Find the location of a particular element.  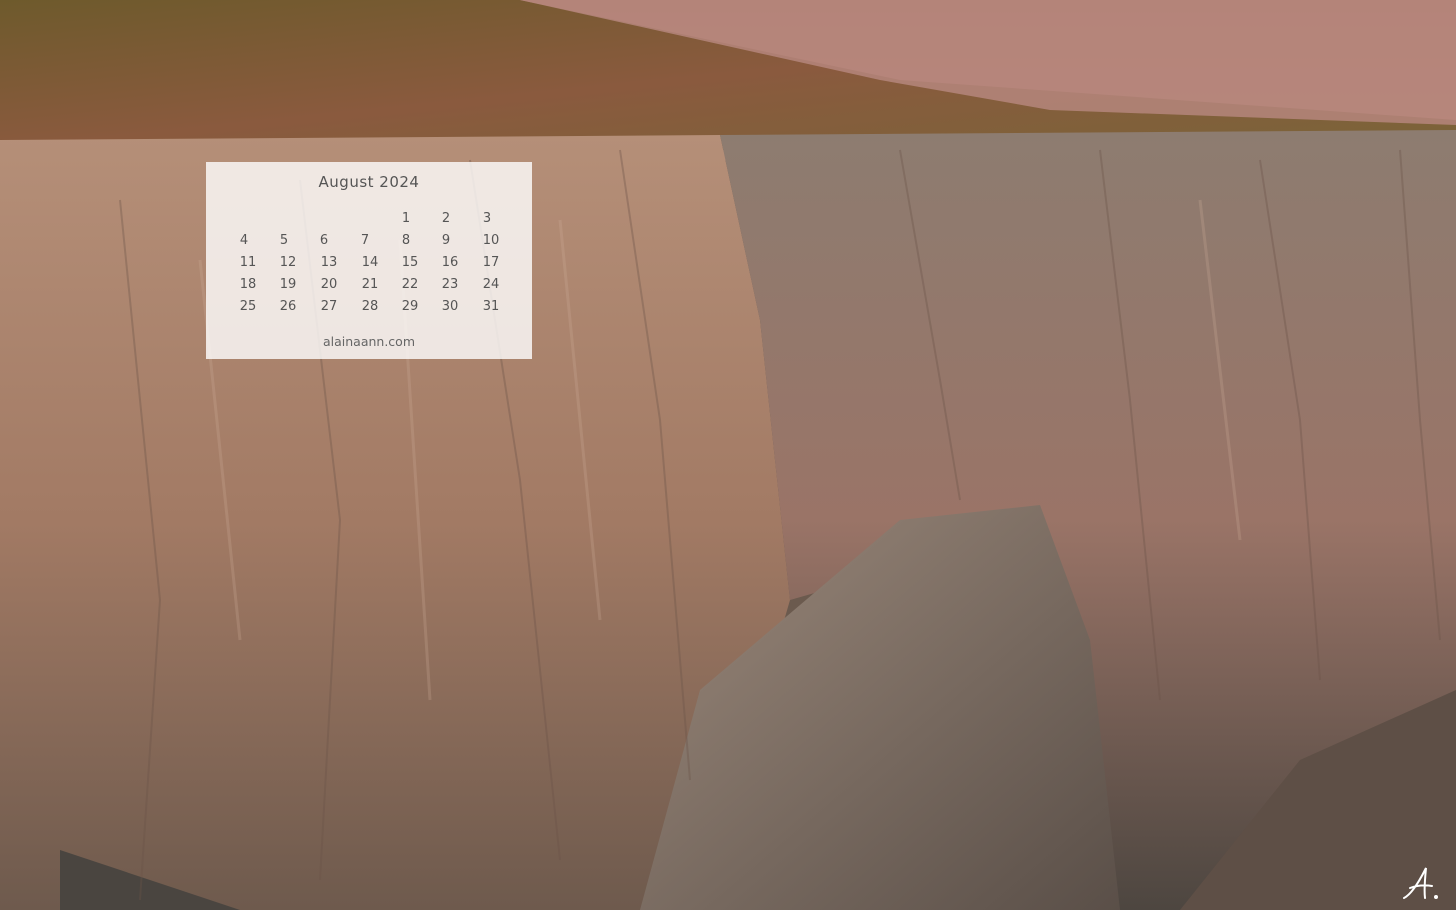

calendar-day: 11 is located at coordinates (248, 262).